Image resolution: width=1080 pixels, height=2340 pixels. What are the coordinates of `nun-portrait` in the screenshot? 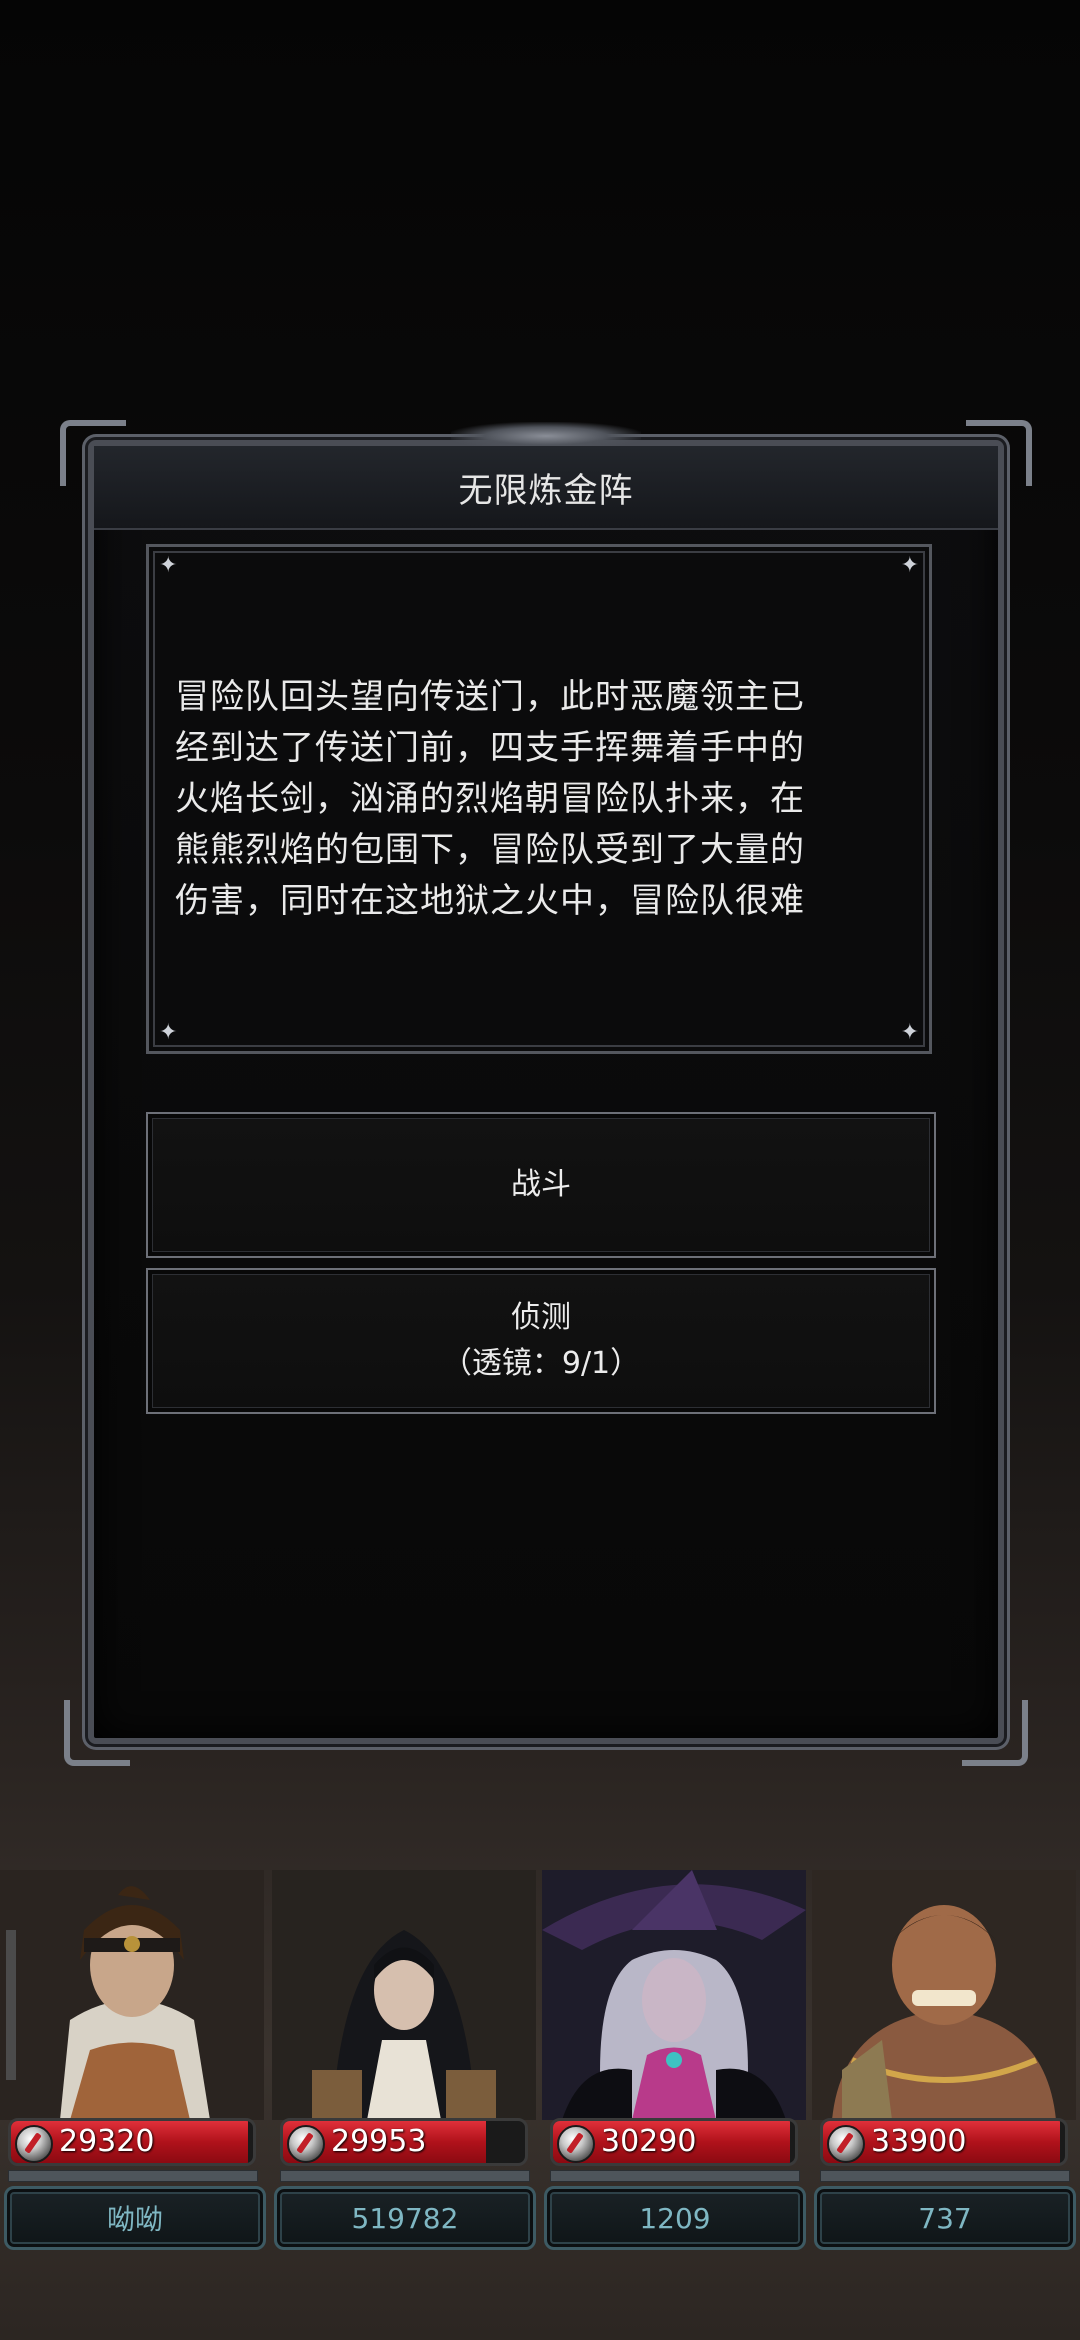 It's located at (404, 1995).